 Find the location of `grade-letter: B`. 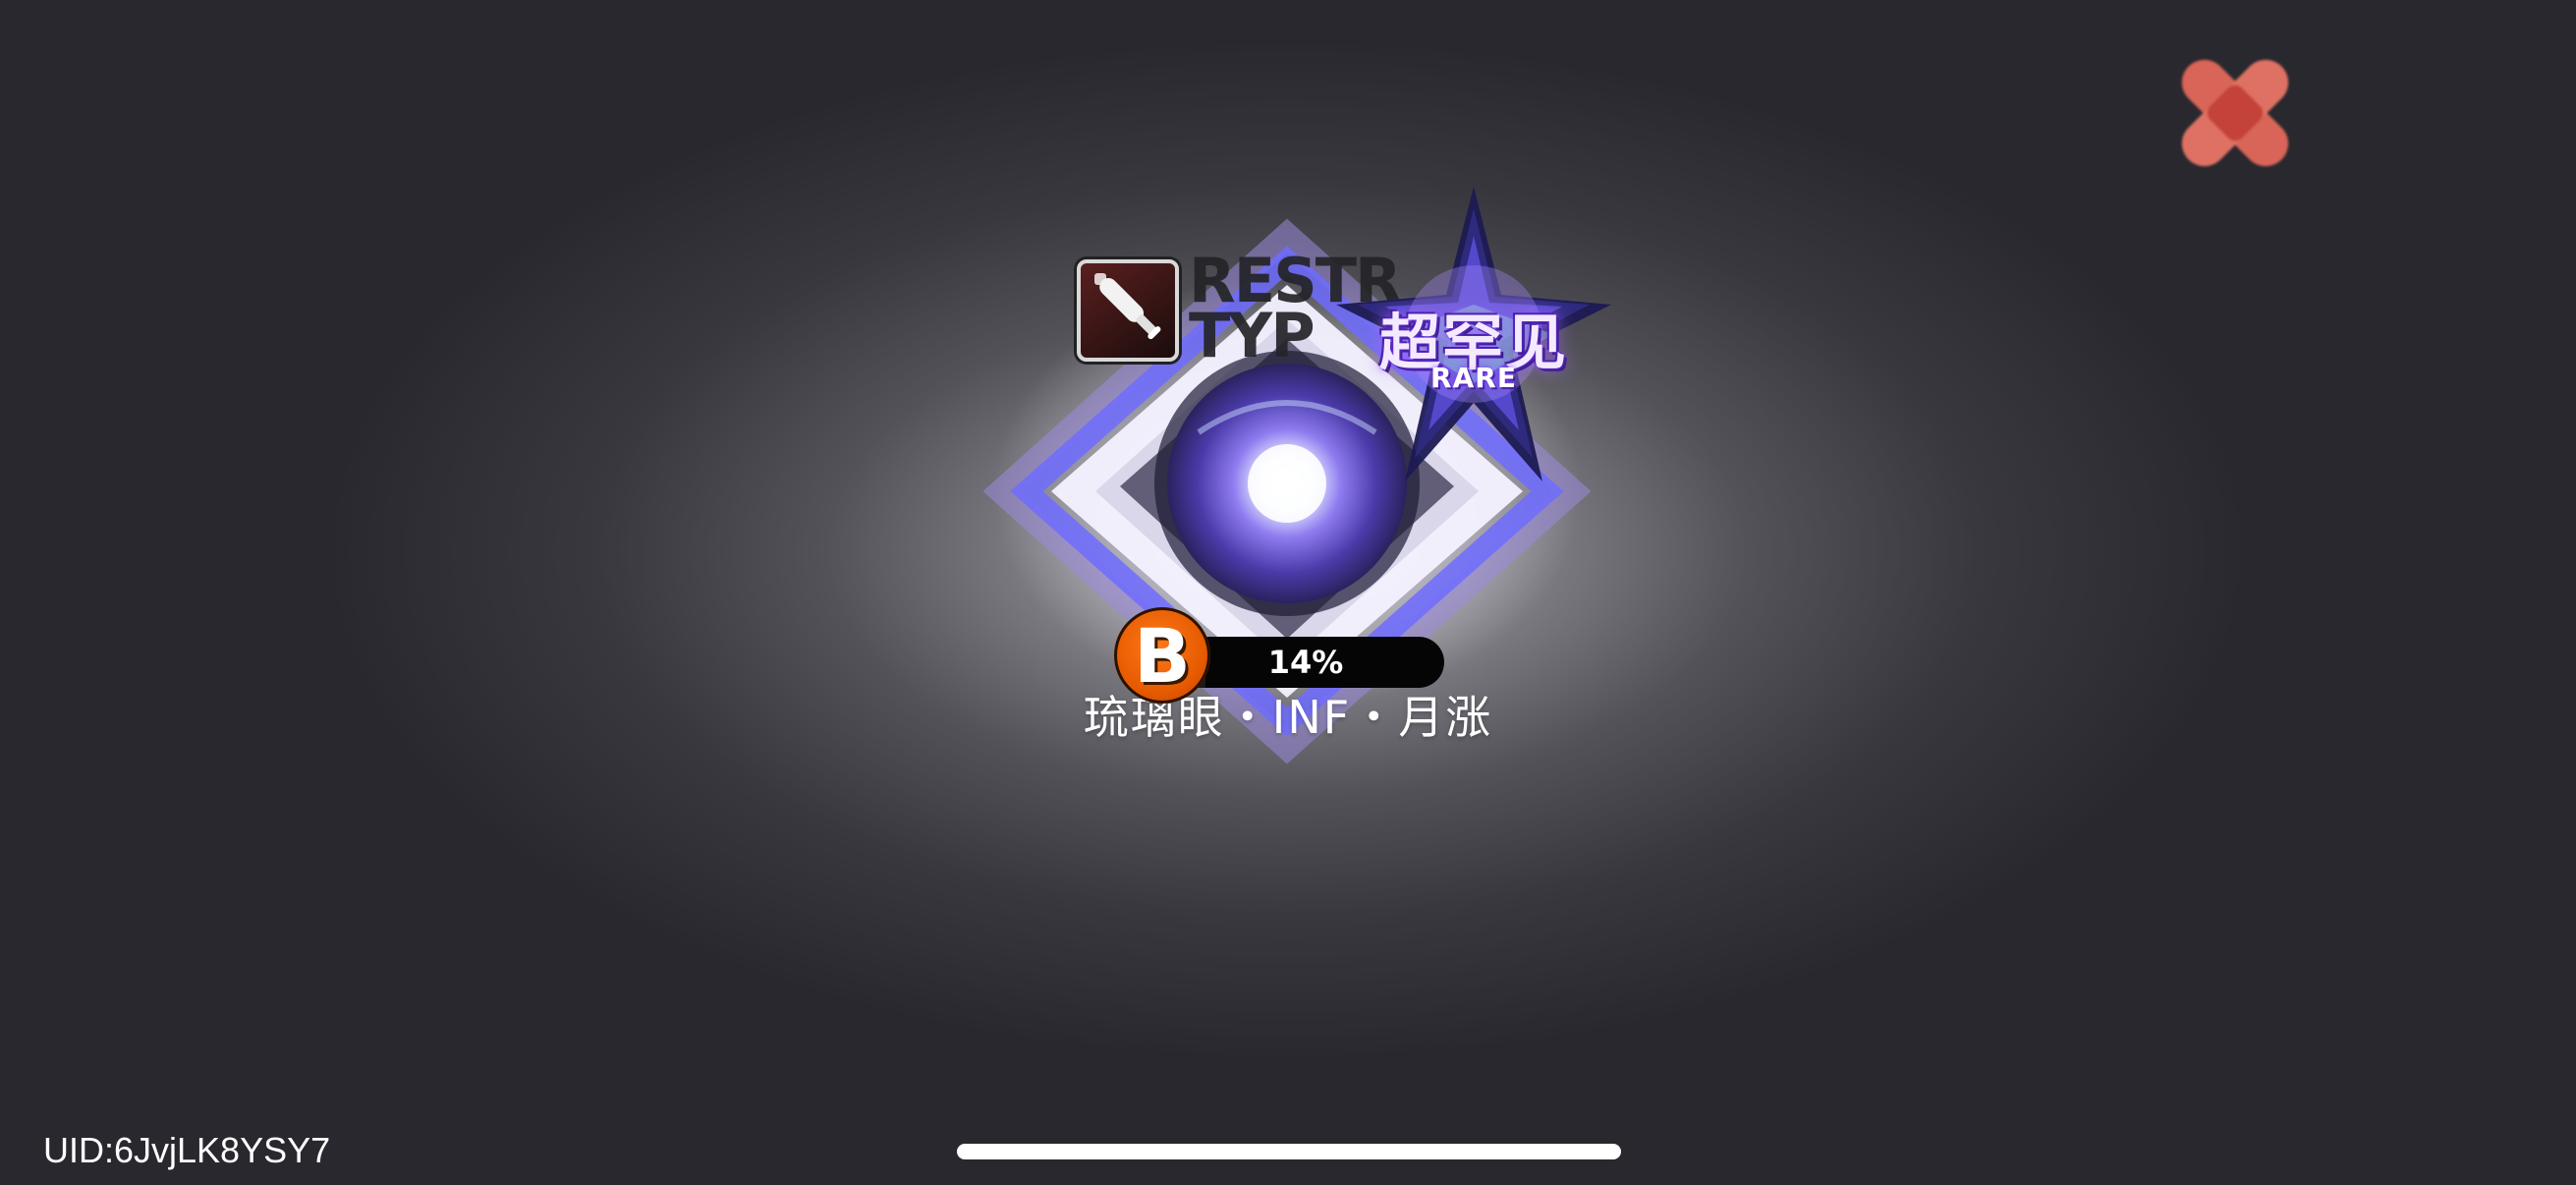

grade-letter: B is located at coordinates (1162, 656).